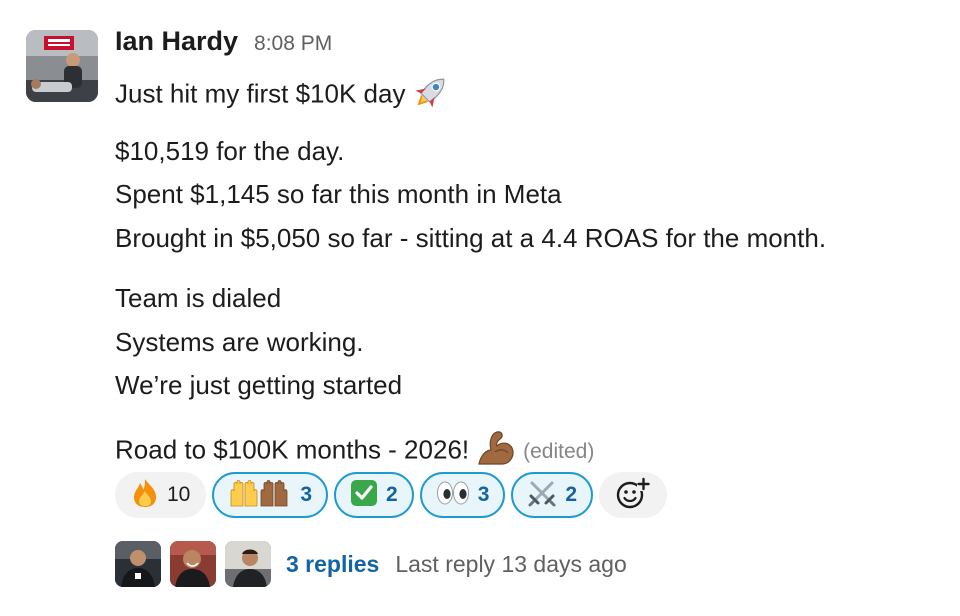  I want to click on message-line: Systems are working., so click(239, 342).